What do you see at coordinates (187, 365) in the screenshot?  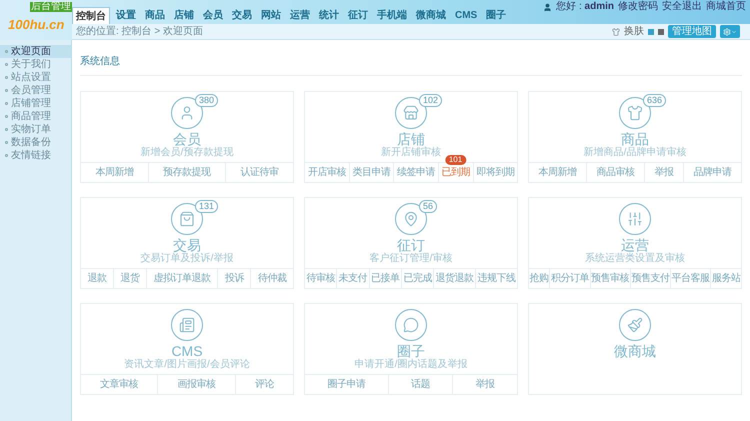 I see `card-description: 资讯文章/图片画报/会员评论` at bounding box center [187, 365].